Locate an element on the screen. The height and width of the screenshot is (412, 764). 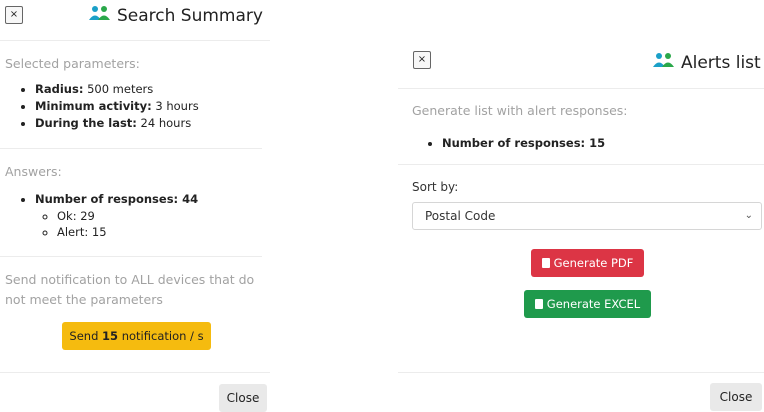
pdf-file-icon is located at coordinates (545, 263).